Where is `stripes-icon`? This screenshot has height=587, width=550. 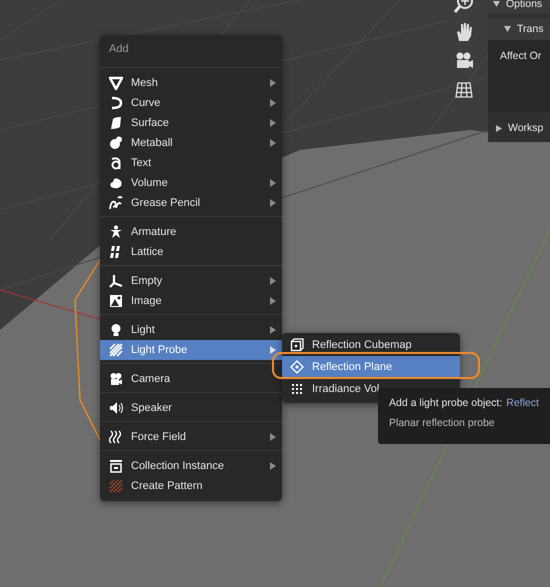 stripes-icon is located at coordinates (116, 350).